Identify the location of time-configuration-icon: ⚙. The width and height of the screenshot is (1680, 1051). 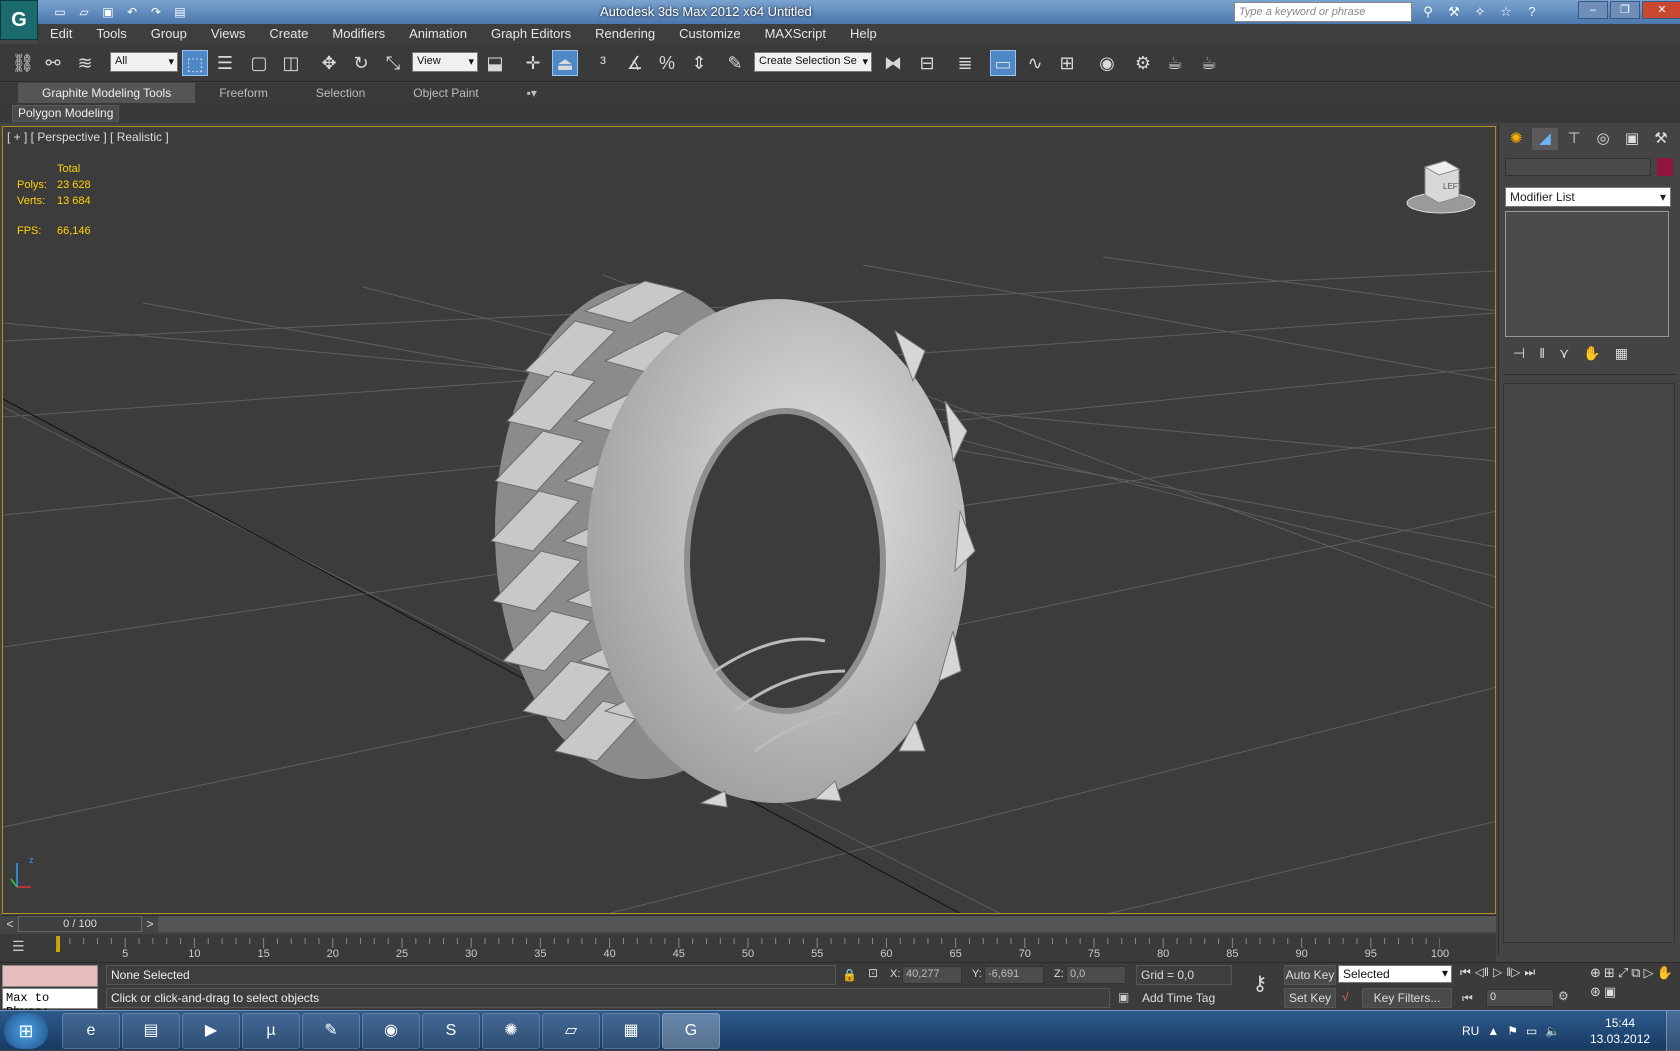
(1563, 996).